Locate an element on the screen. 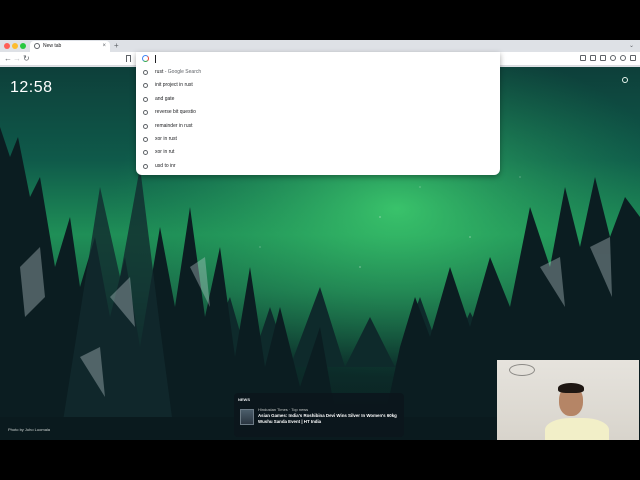  reload-button: ↻ is located at coordinates (26, 59).